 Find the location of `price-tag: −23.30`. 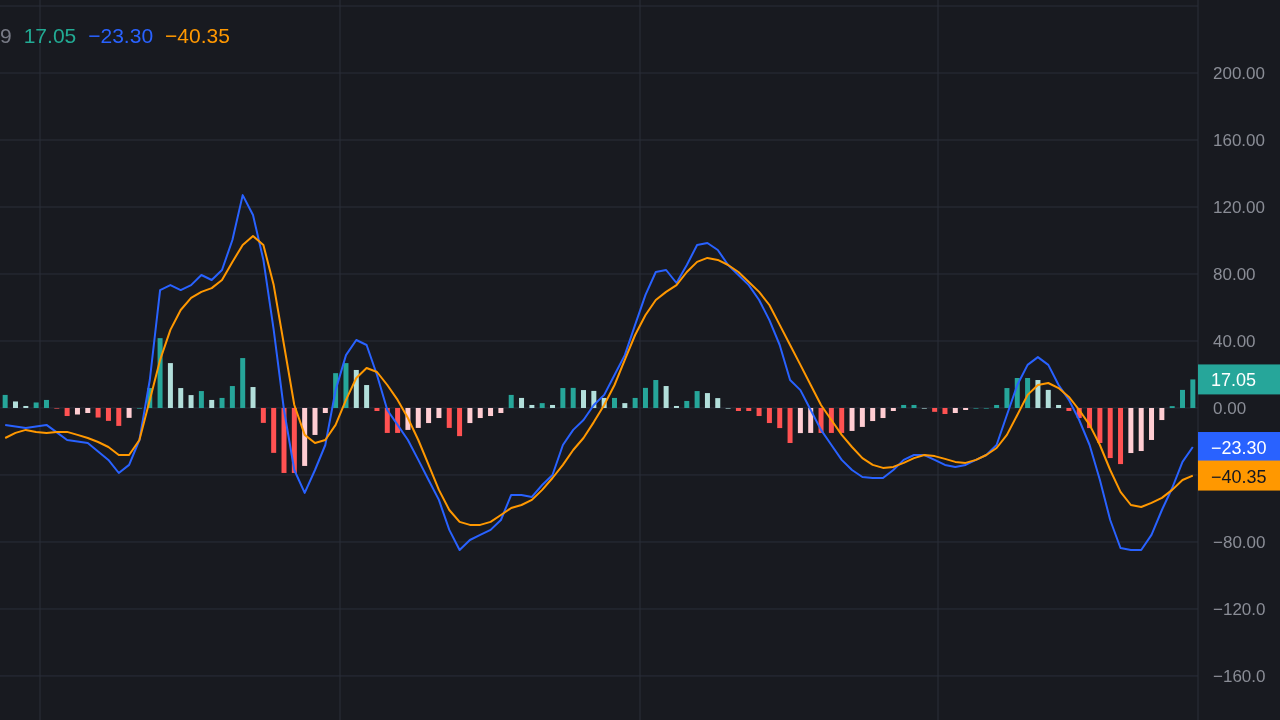

price-tag: −23.30 is located at coordinates (1239, 447).